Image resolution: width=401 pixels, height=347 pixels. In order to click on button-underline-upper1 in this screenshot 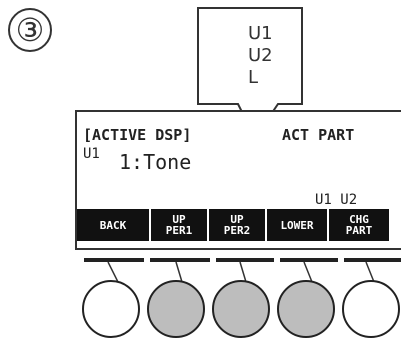, I will do `click(180, 260)`.